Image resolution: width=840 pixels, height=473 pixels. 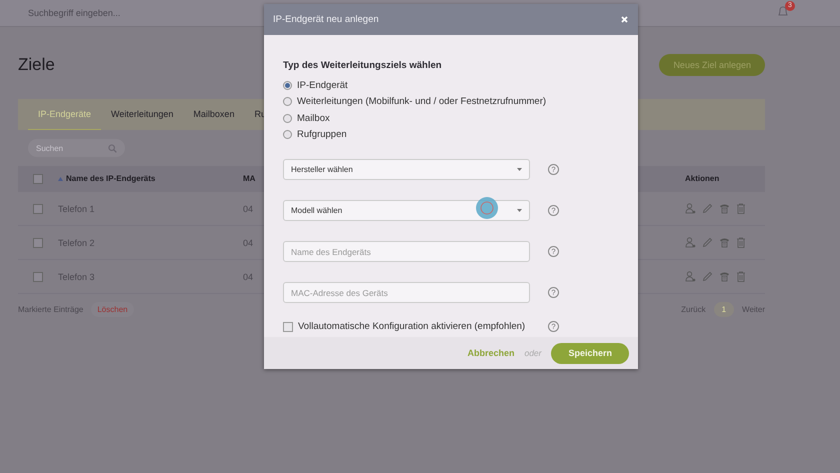 What do you see at coordinates (142, 114) in the screenshot?
I see `tab: Weiterleitungen` at bounding box center [142, 114].